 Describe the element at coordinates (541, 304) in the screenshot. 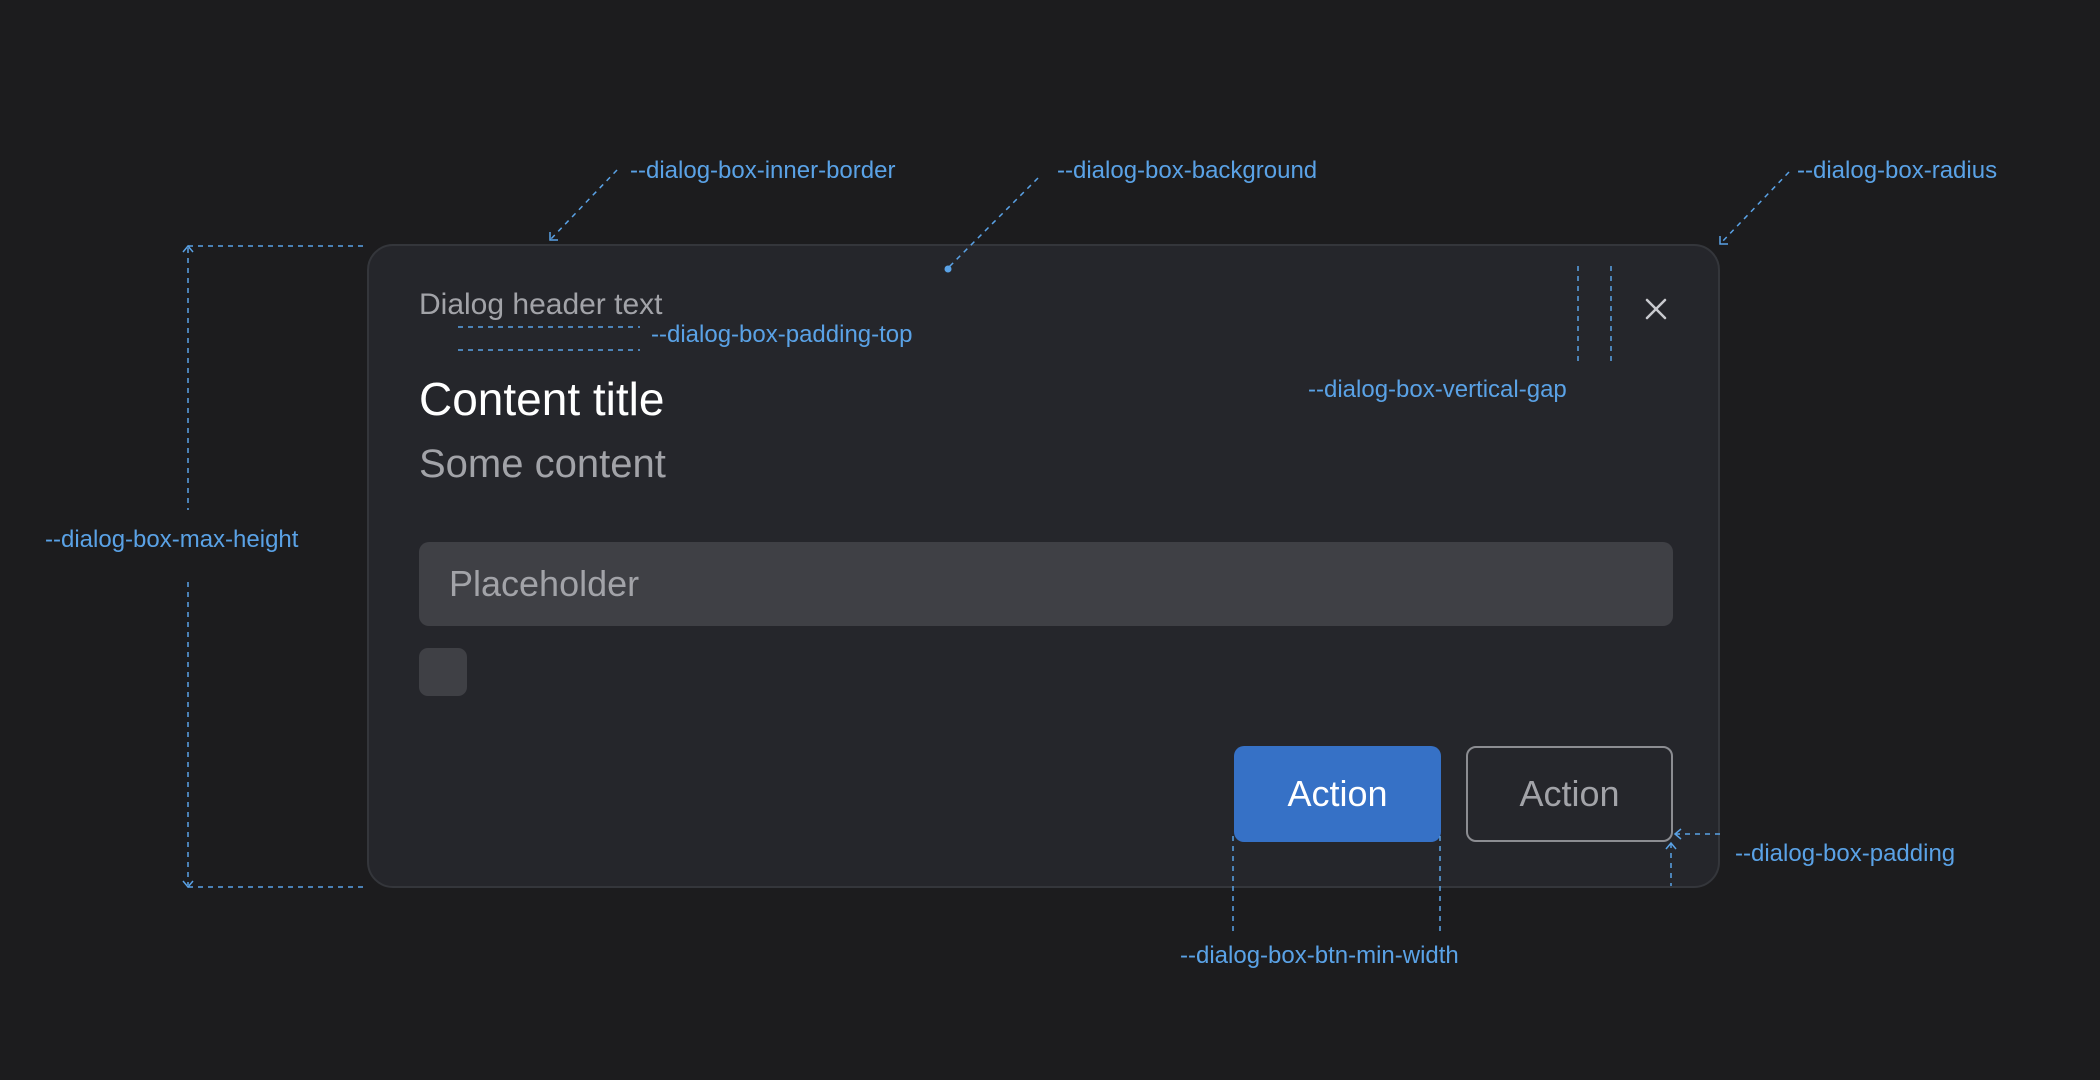

I see `dialog-header-text: Dialog header text` at that location.